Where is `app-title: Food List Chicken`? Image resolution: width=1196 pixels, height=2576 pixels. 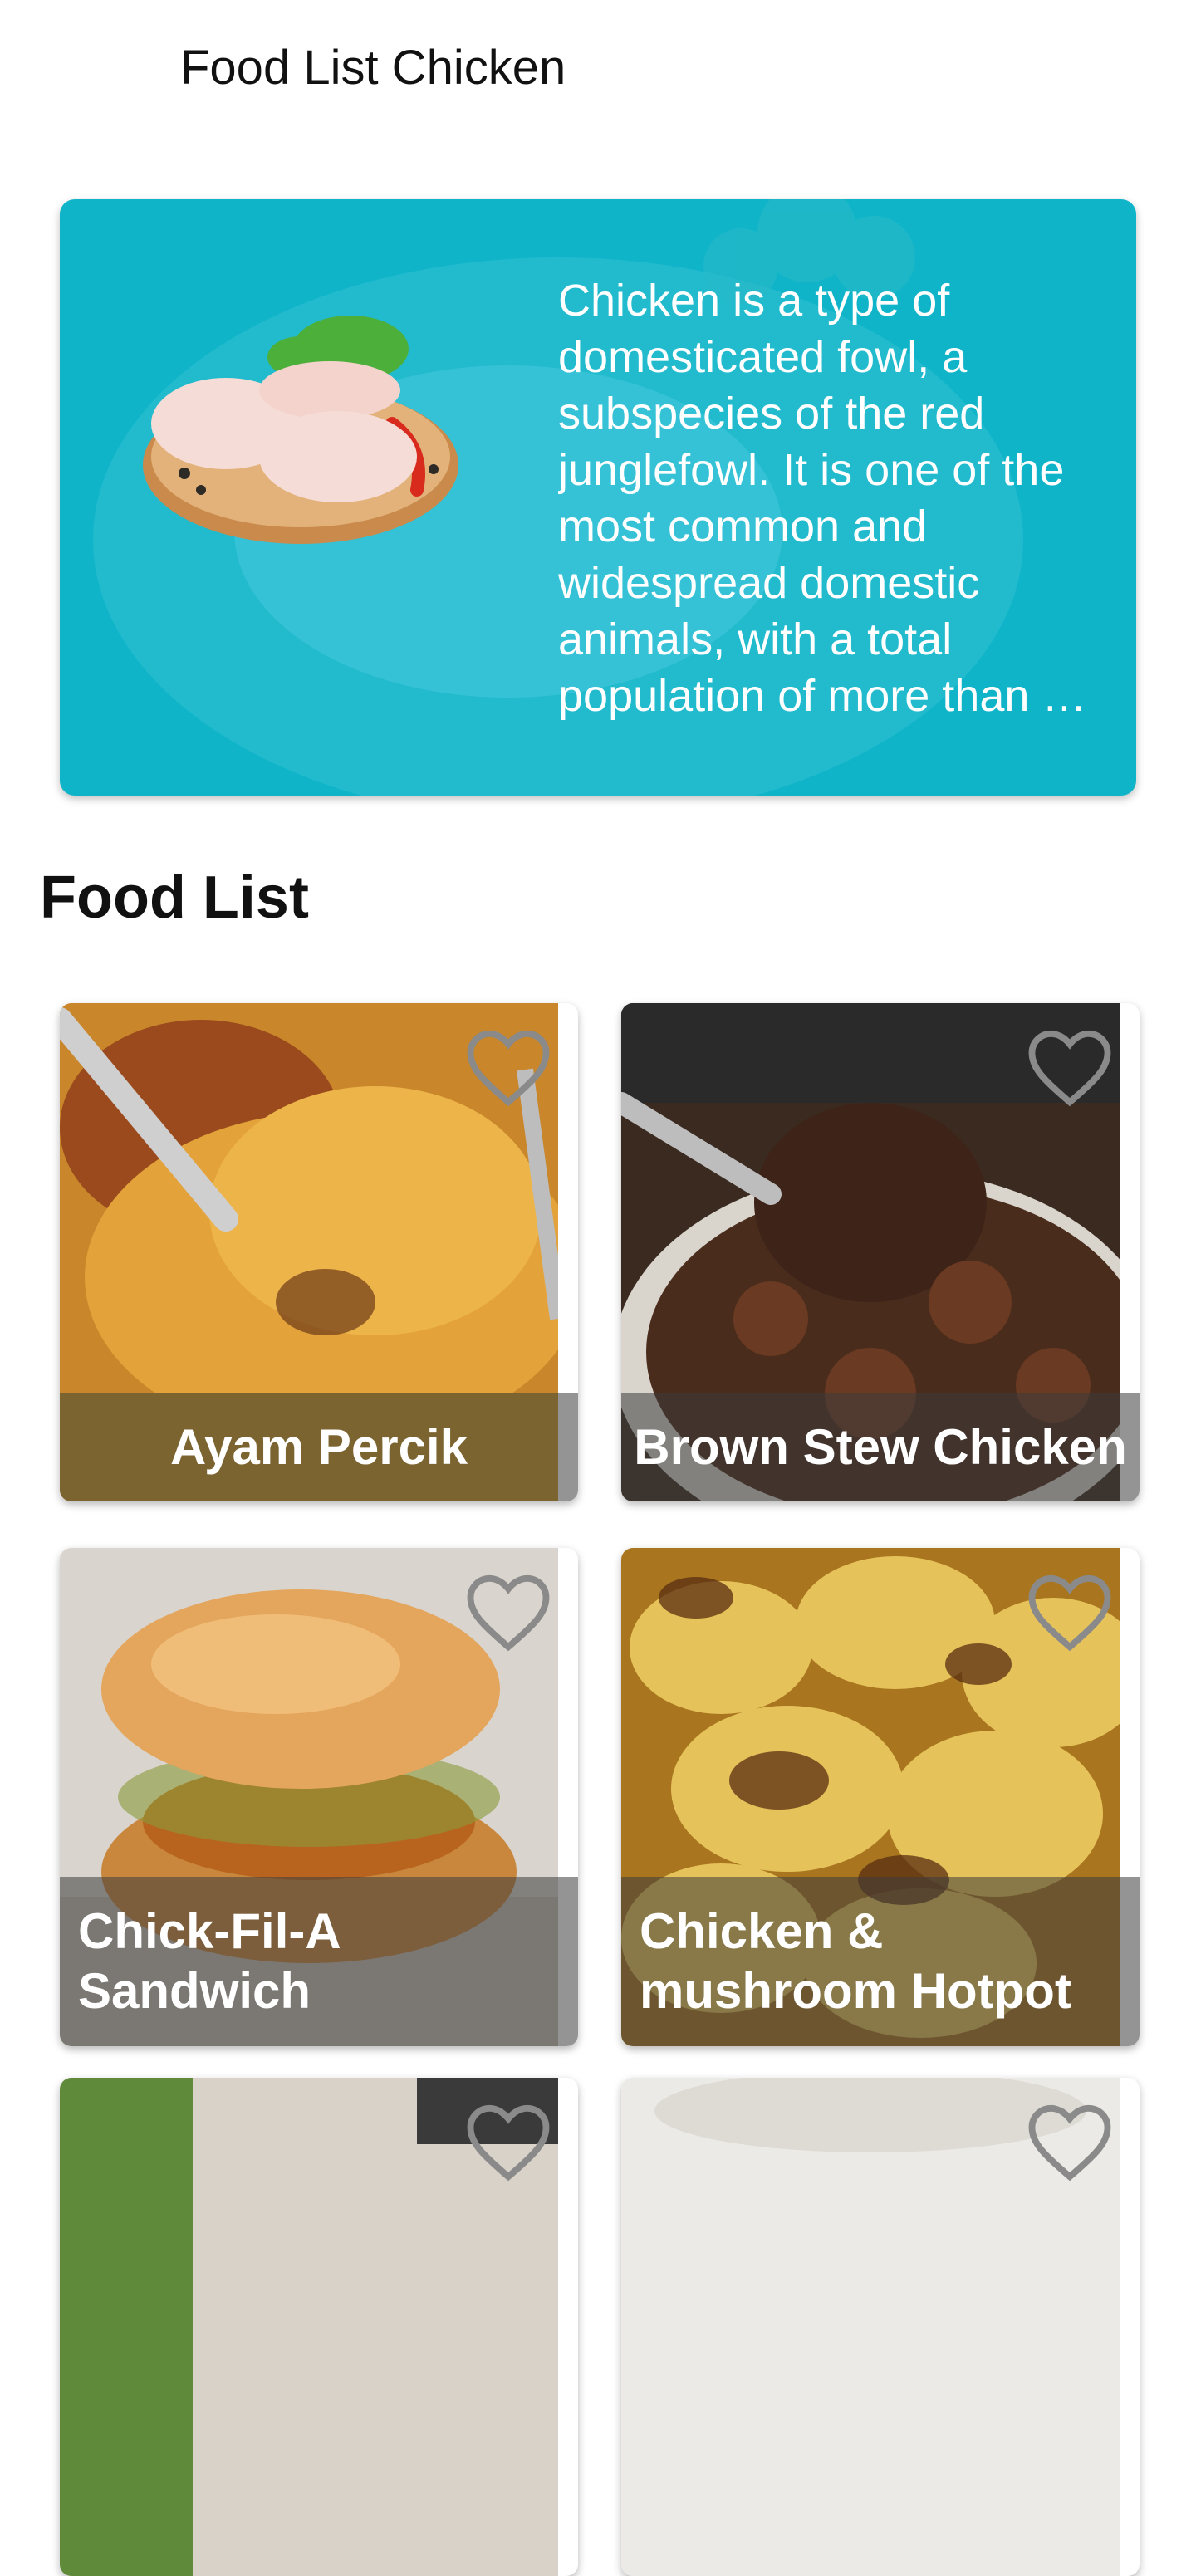 app-title: Food List Chicken is located at coordinates (373, 68).